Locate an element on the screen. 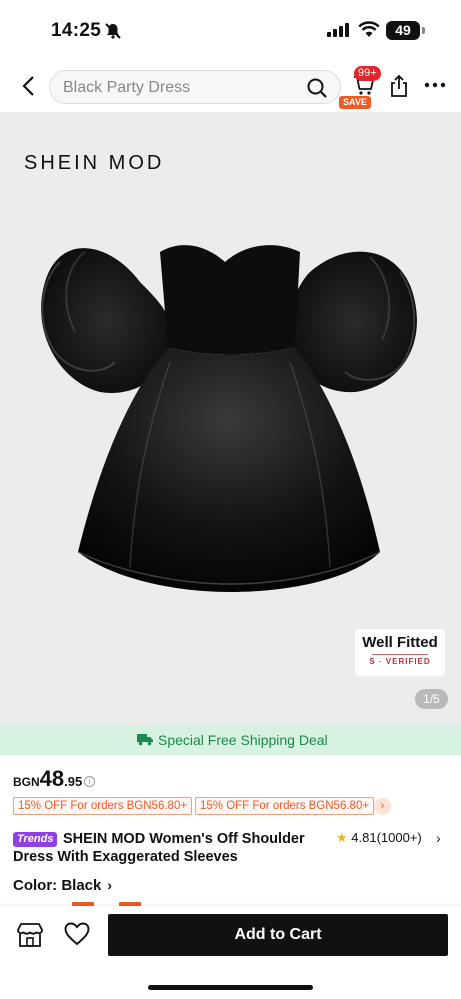 The width and height of the screenshot is (461, 999). product-price: BGN48.95 i is located at coordinates (54, 779).